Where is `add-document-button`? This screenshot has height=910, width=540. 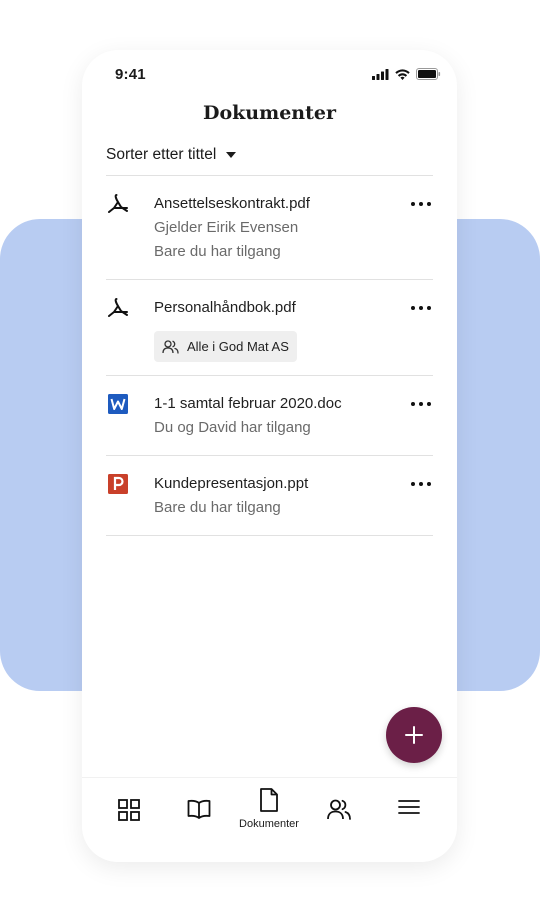
add-document-button is located at coordinates (414, 735).